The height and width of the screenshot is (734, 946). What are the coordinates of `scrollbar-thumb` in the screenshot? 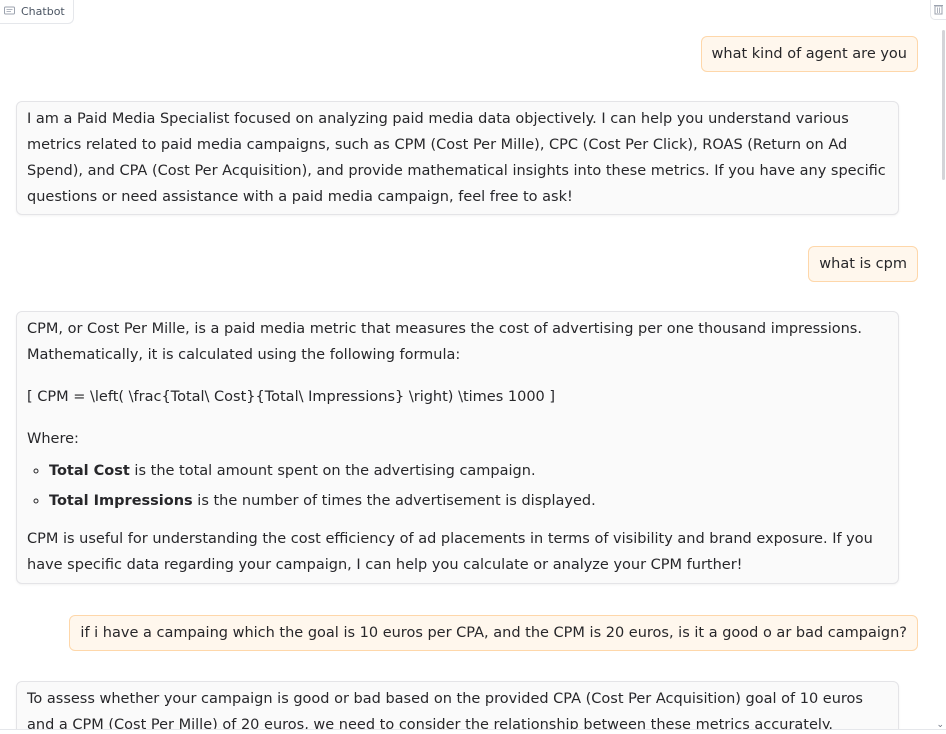 It's located at (943, 105).